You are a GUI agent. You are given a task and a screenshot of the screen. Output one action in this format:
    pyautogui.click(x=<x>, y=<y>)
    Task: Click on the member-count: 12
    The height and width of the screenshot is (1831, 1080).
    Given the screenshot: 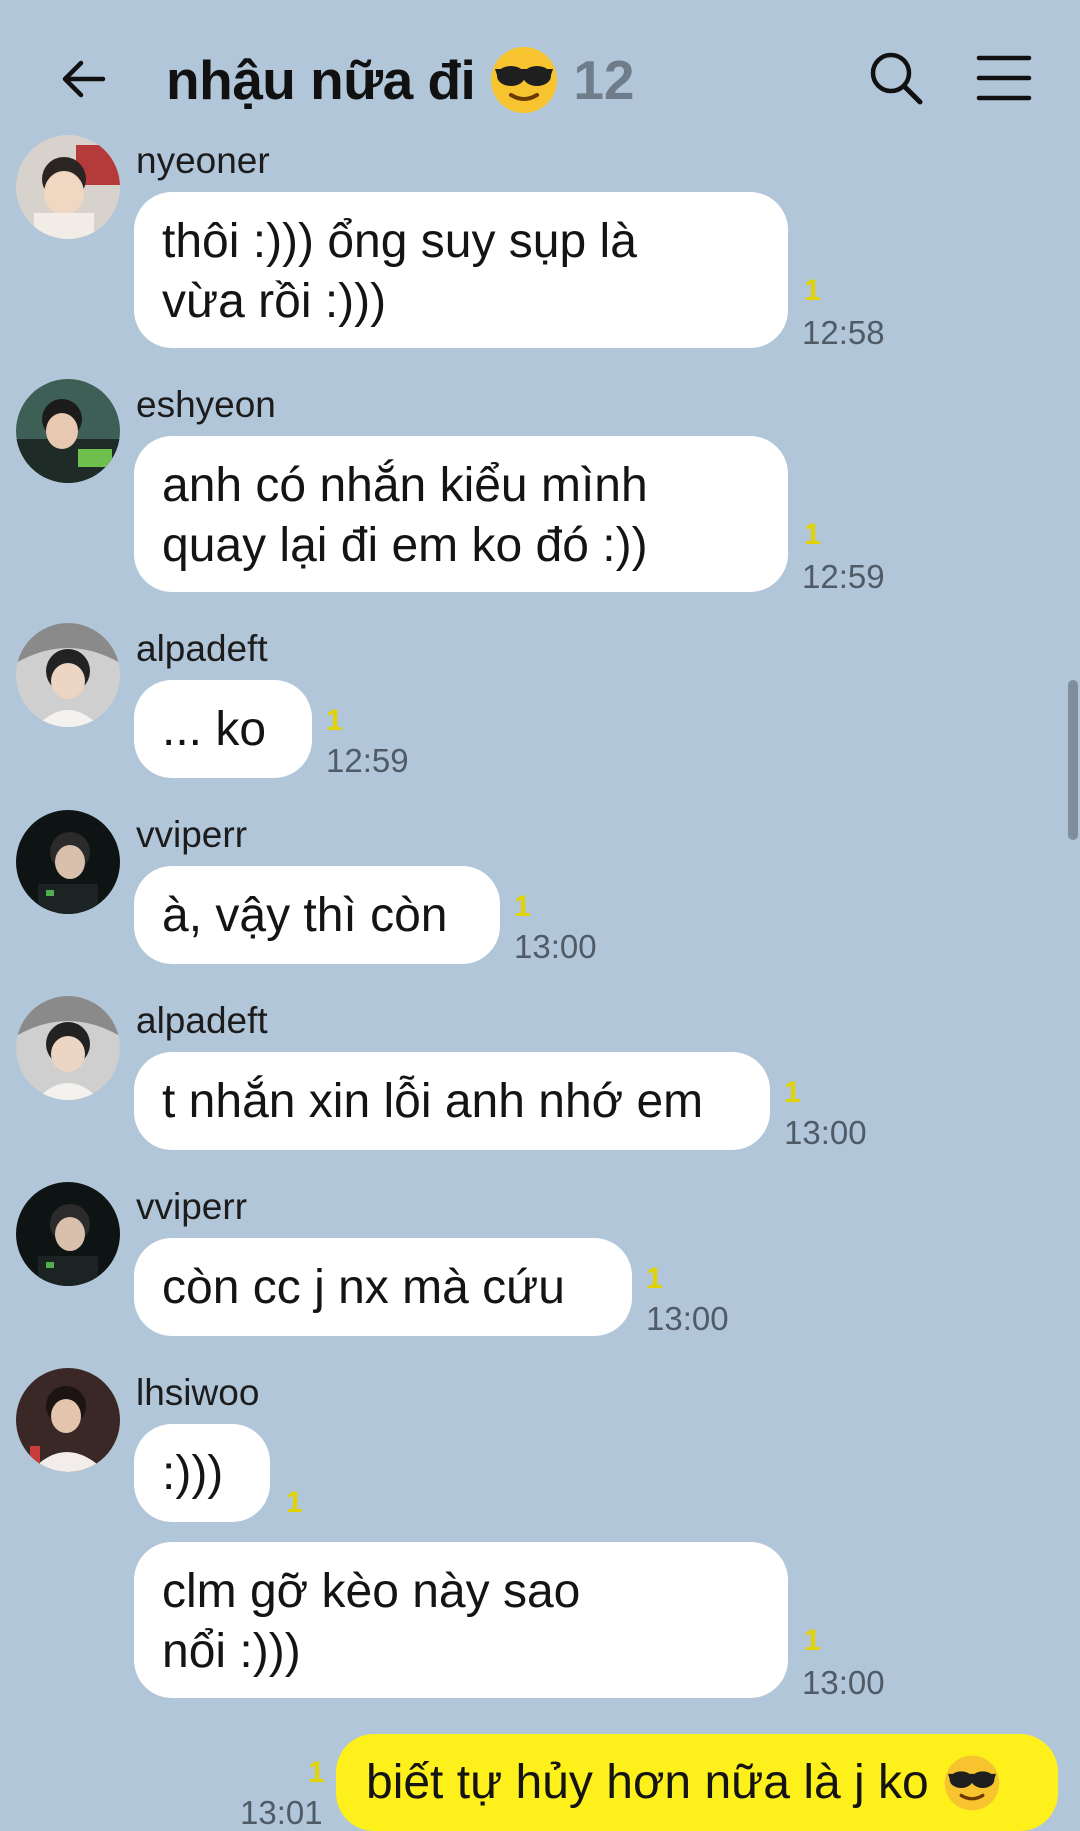 What is the action you would take?
    pyautogui.click(x=604, y=80)
    